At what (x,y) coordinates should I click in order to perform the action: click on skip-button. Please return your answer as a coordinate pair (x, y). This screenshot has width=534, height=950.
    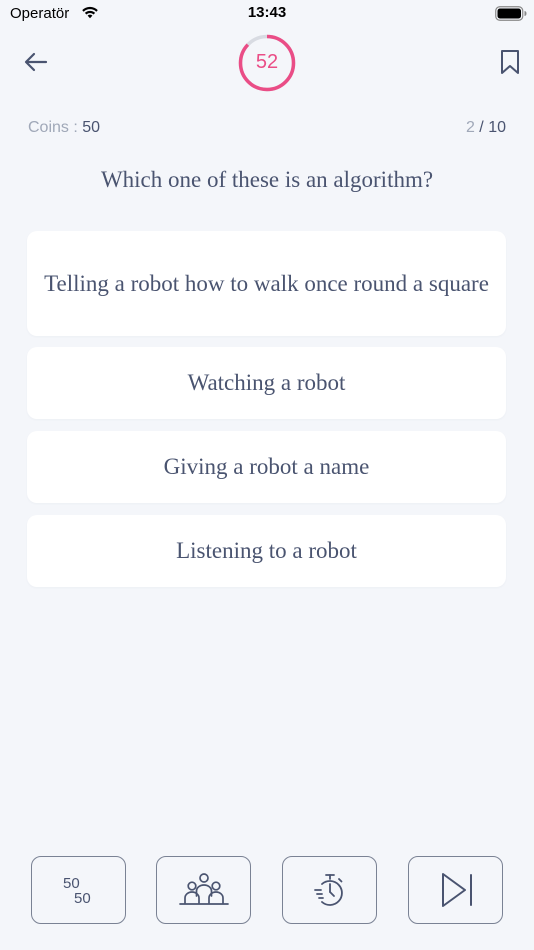
    Looking at the image, I should click on (455, 890).